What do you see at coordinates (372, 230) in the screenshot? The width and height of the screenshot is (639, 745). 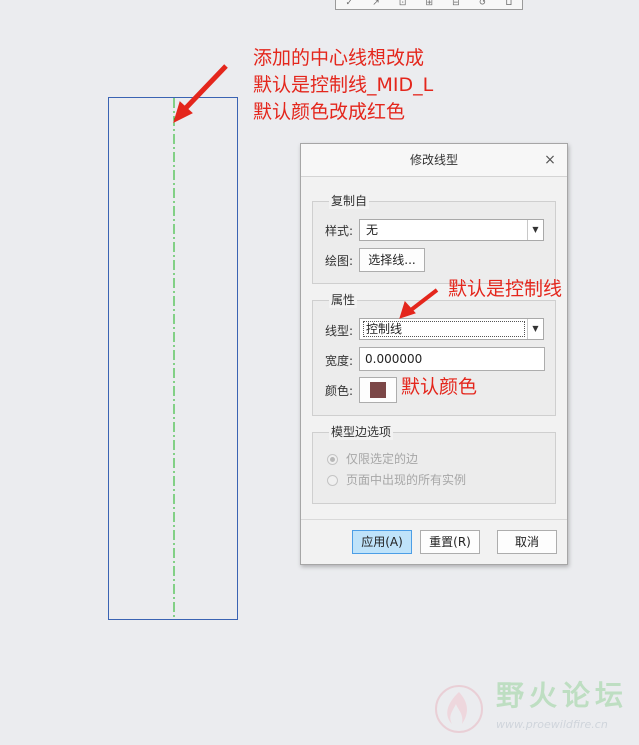 I see `style-value: 无` at bounding box center [372, 230].